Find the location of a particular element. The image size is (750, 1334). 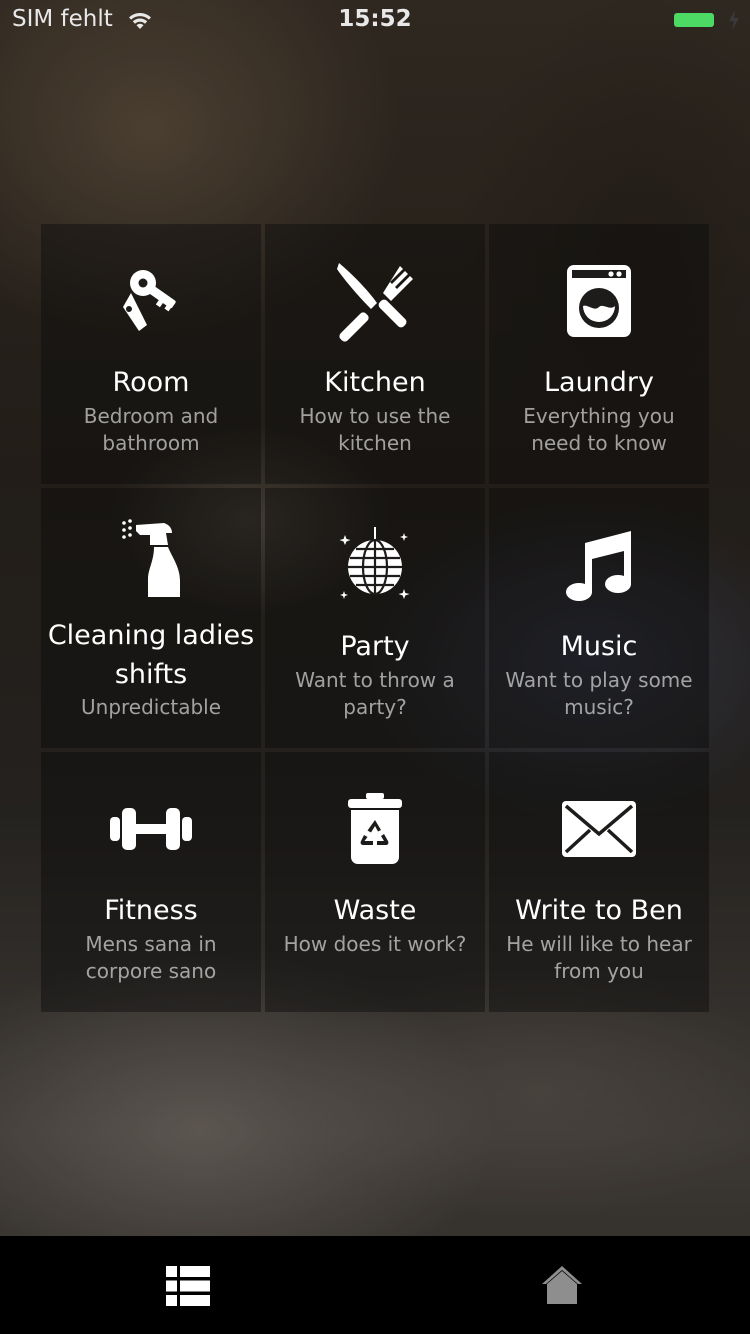

tile-room: Room Bedroom and bathroom is located at coordinates (151, 354).